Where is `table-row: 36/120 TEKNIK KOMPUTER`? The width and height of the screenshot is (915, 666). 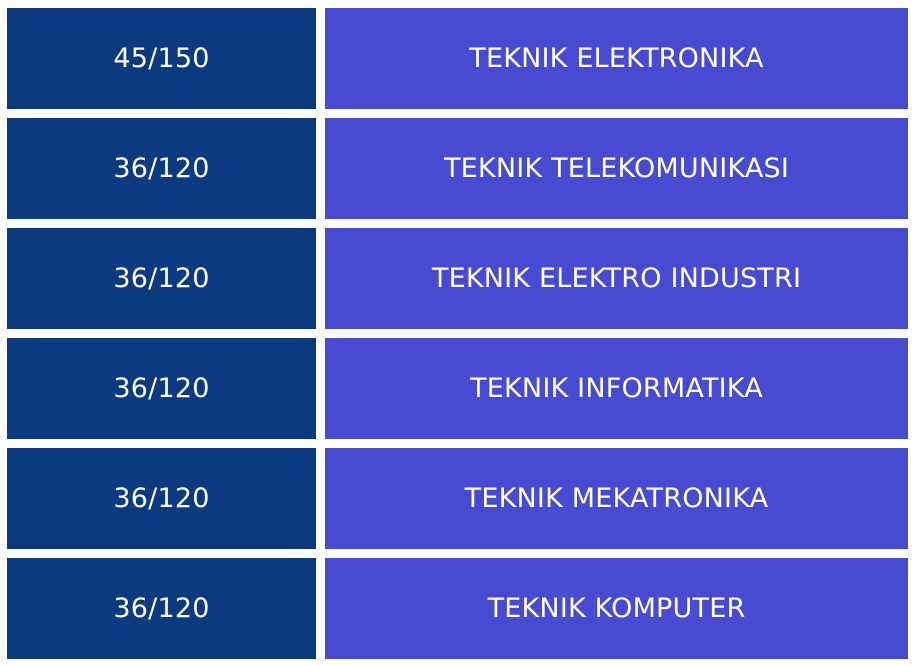 table-row: 36/120 TEKNIK KOMPUTER is located at coordinates (457, 608).